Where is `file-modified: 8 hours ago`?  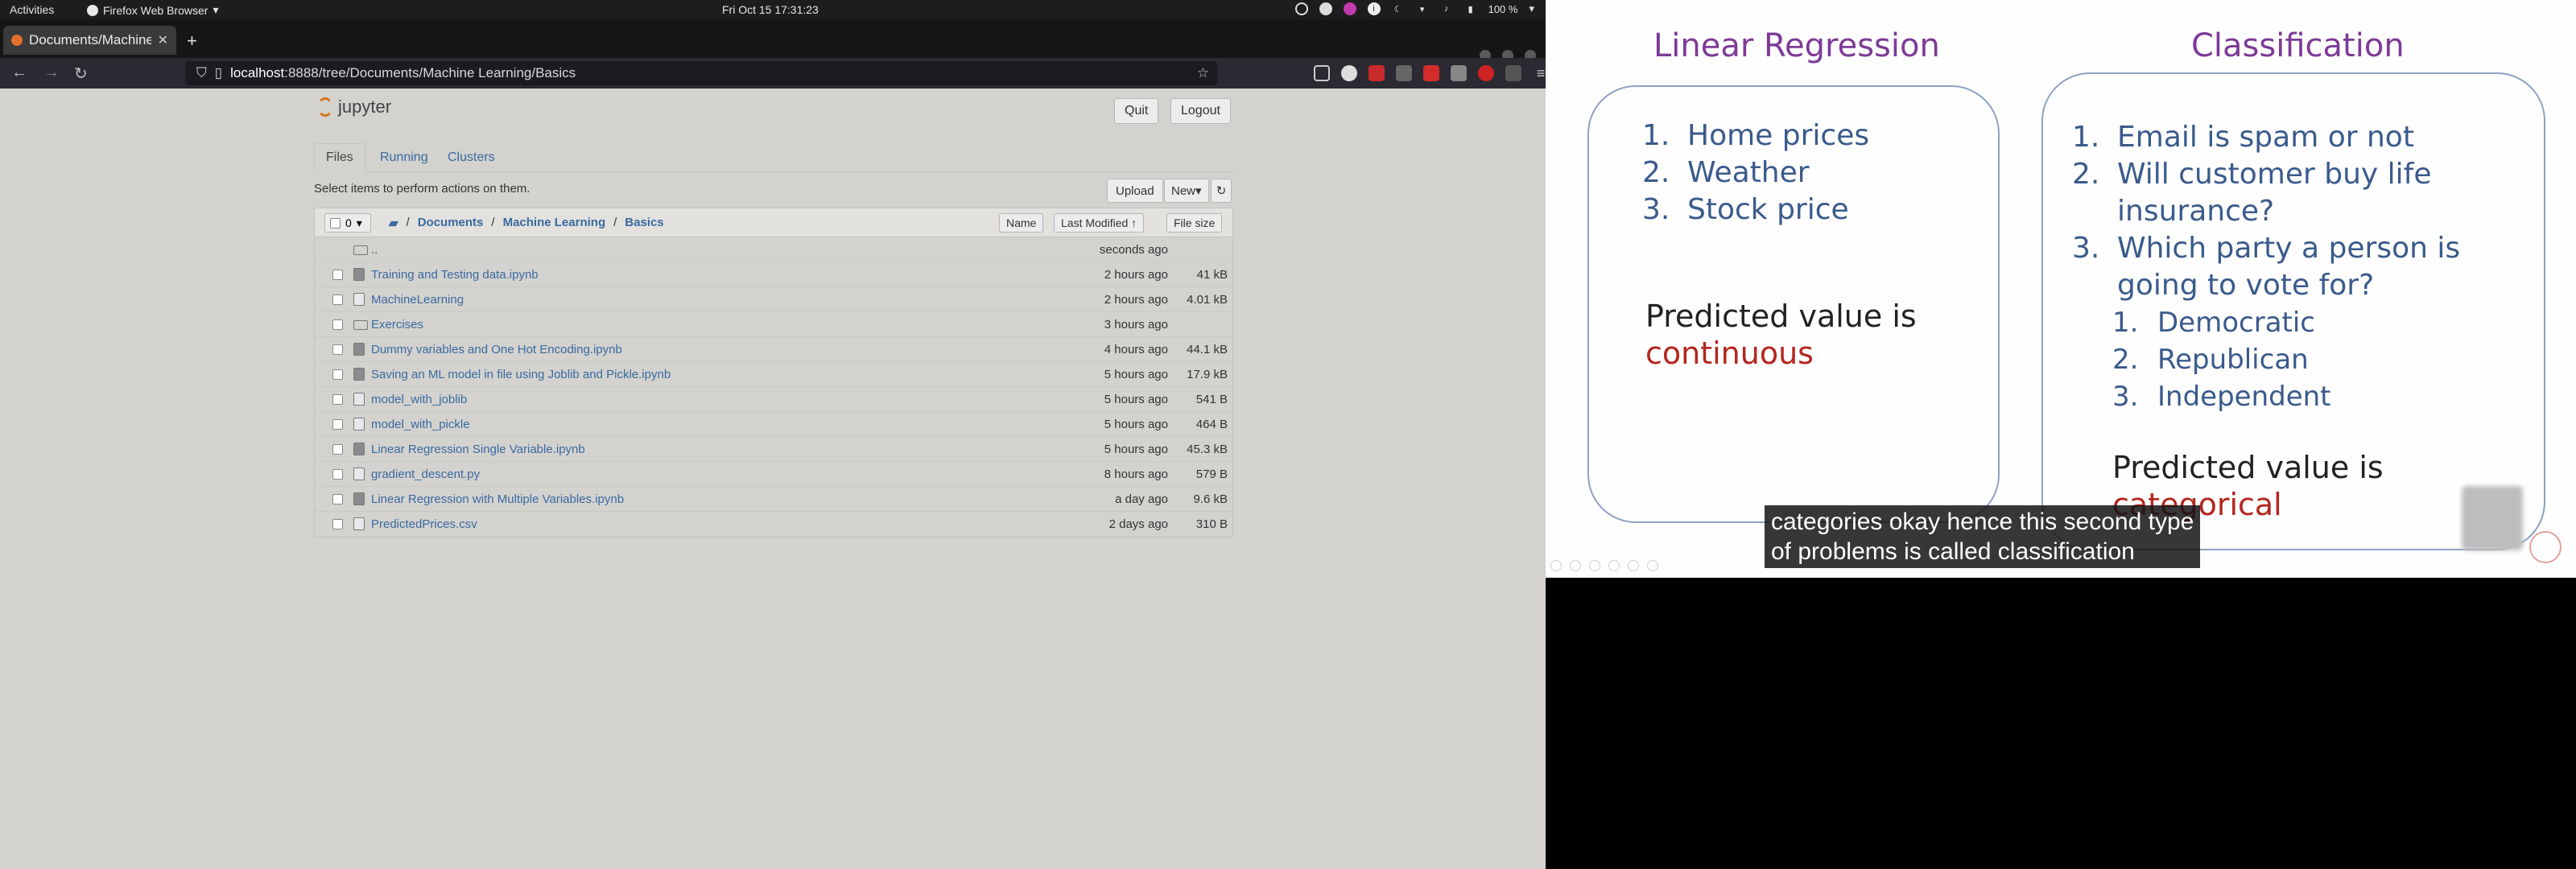 file-modified: 8 hours ago is located at coordinates (1136, 474).